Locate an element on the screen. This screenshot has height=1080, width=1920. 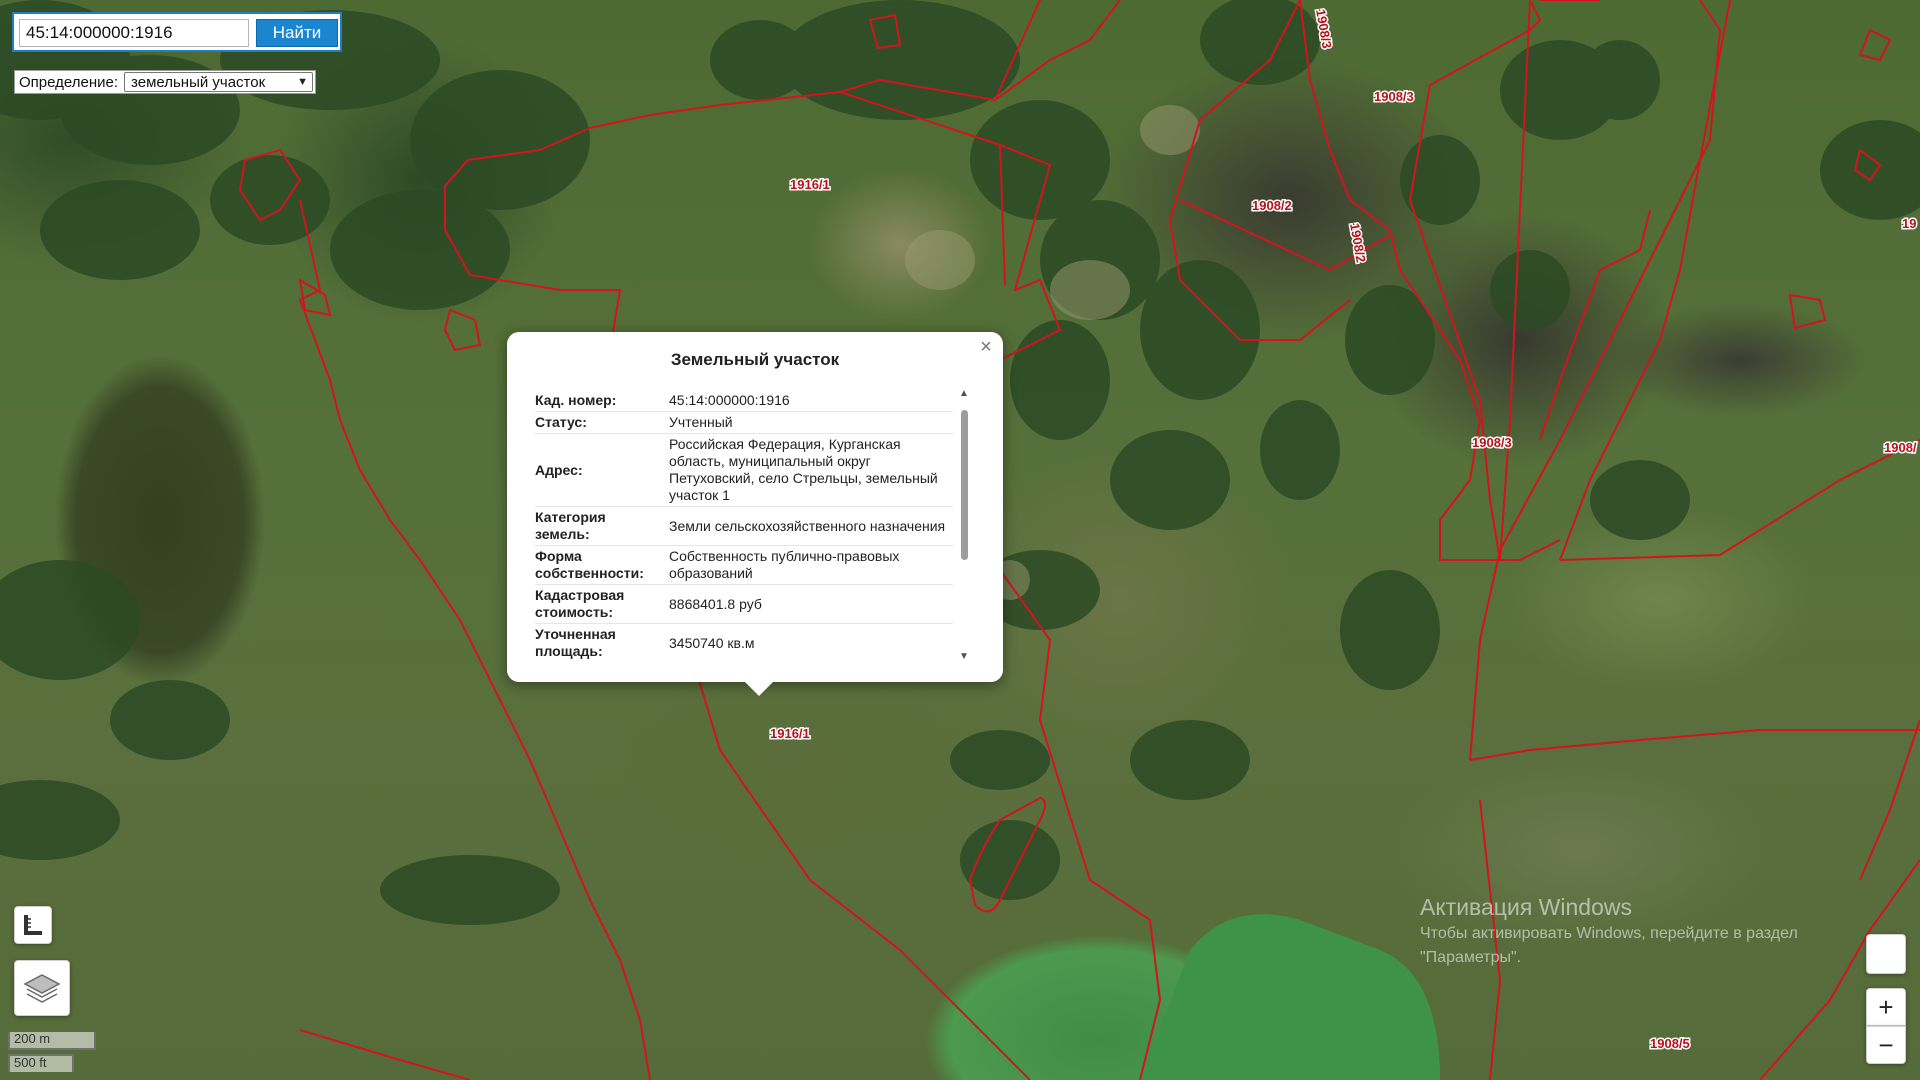
definition-label: Определение: is located at coordinates (69, 82).